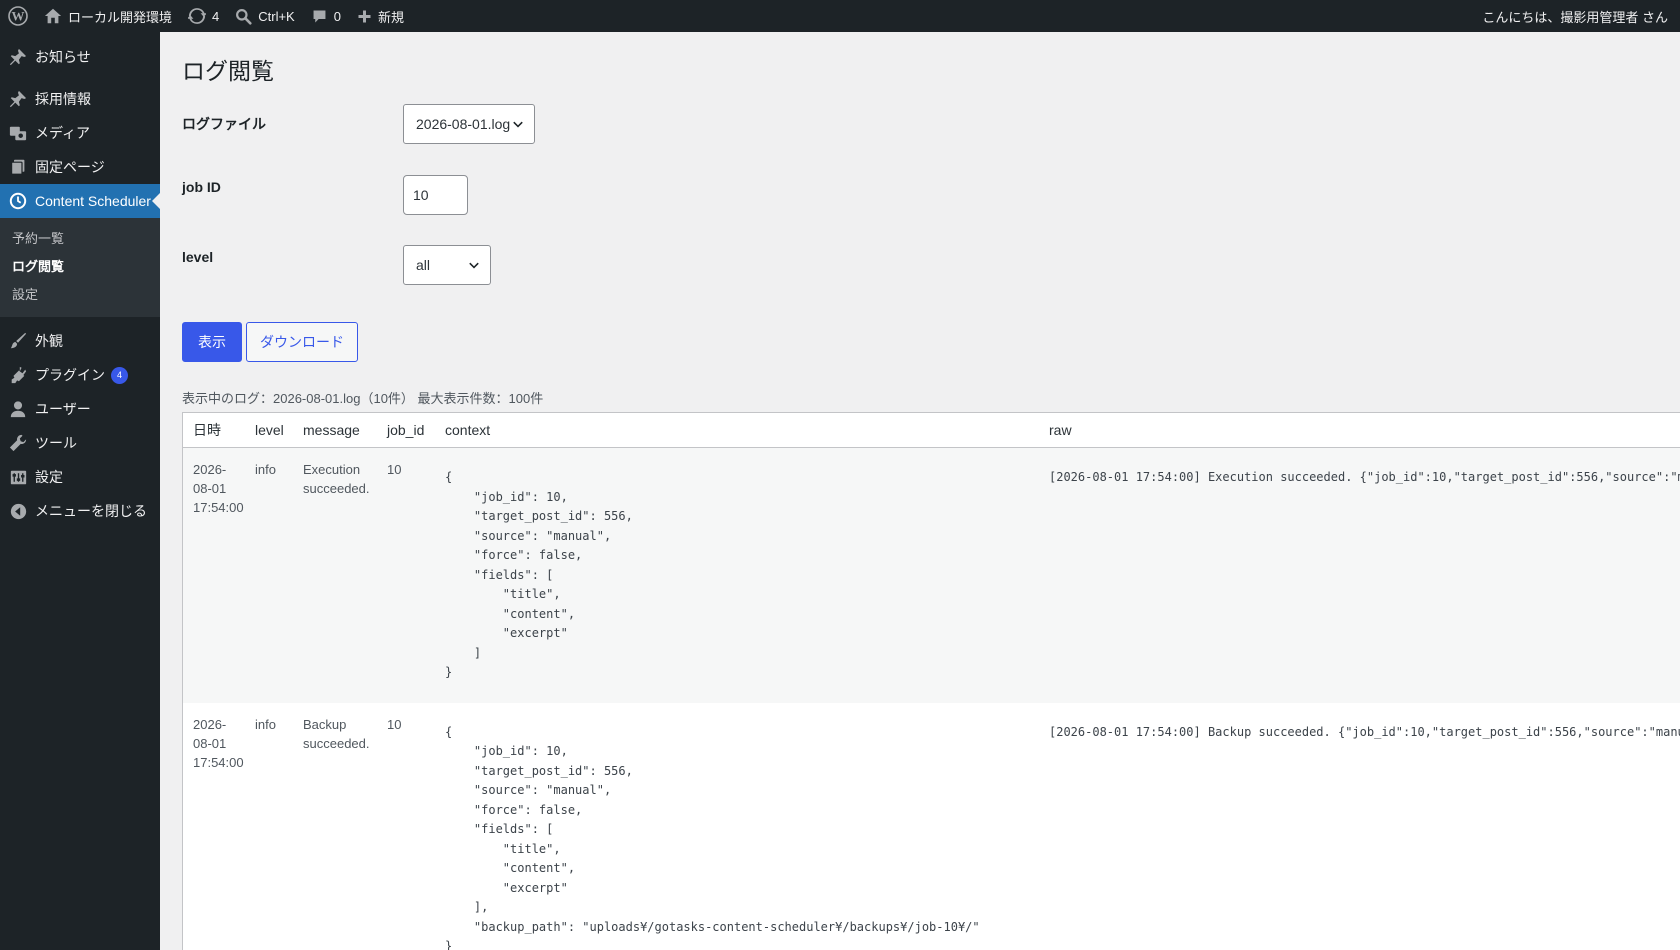  Describe the element at coordinates (18, 201) in the screenshot. I see `clock-icon` at that location.